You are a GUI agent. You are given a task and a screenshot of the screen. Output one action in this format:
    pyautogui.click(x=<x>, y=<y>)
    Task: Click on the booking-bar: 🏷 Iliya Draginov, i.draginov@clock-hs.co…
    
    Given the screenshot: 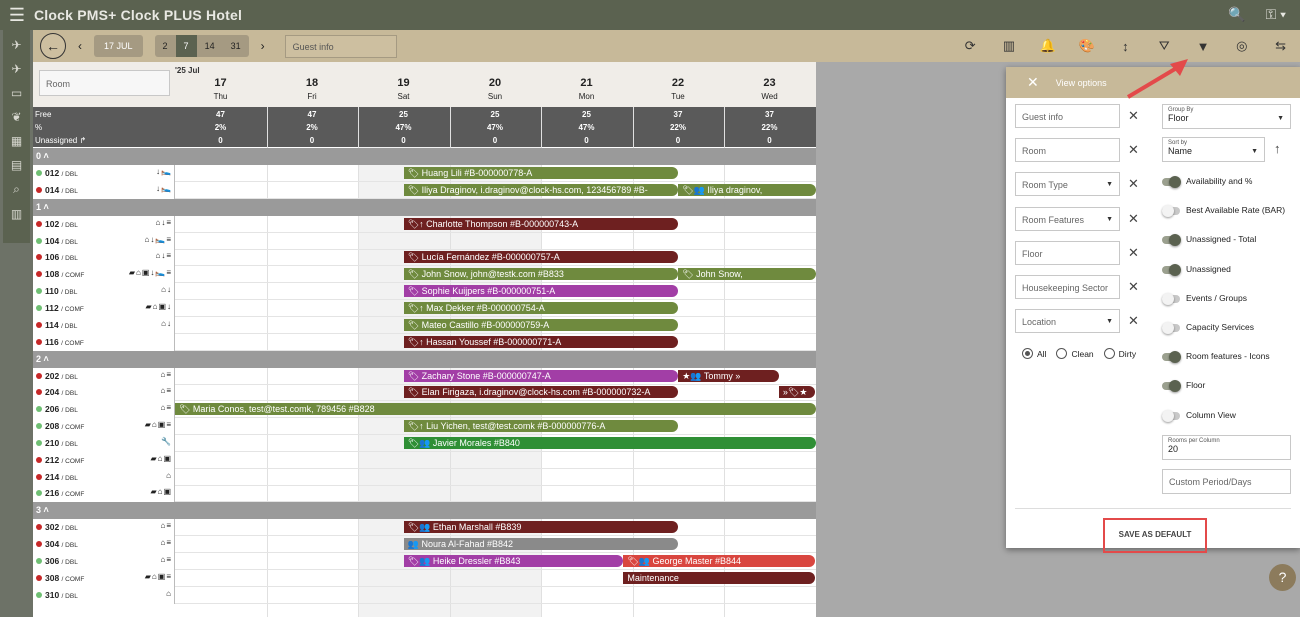 What is the action you would take?
    pyautogui.click(x=541, y=189)
    